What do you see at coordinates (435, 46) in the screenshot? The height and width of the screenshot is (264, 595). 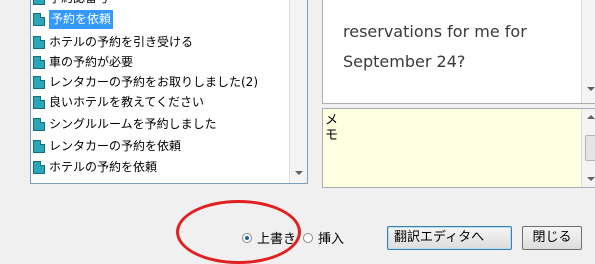 I see `translation-text: reservations for me for September 24?` at bounding box center [435, 46].